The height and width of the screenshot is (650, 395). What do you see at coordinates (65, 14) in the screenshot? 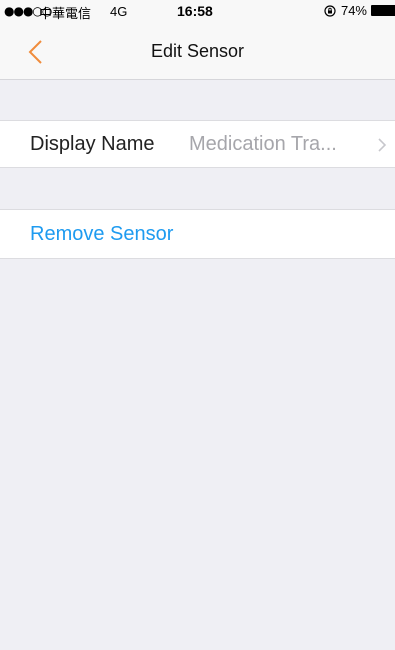
I see `carrier-name: 中華電信` at bounding box center [65, 14].